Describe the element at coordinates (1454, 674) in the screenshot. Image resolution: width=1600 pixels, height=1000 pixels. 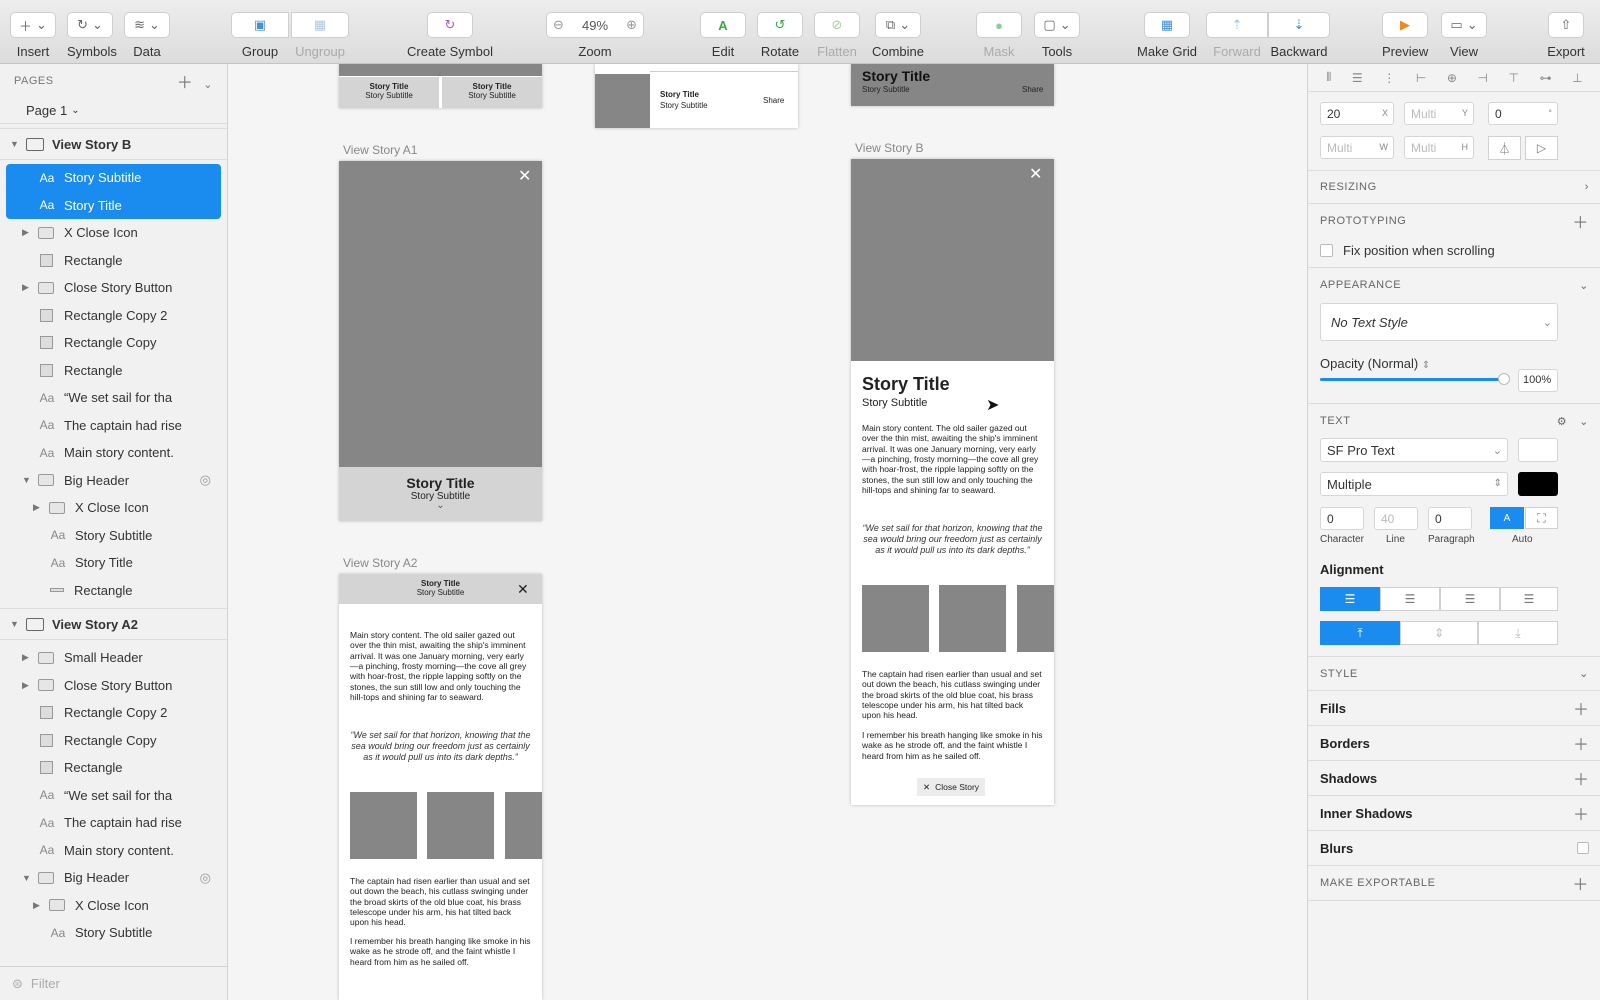
I see `style-section: STYLE ⌄` at that location.